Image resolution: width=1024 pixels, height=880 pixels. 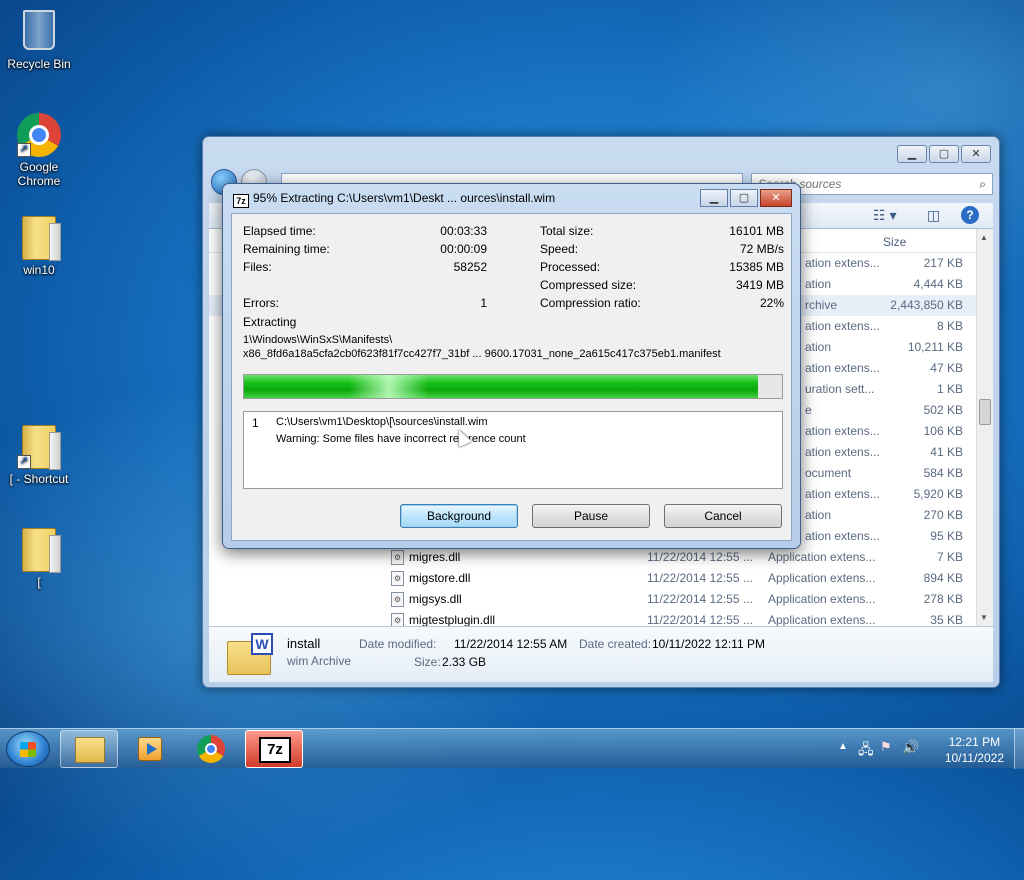 What do you see at coordinates (984, 237) in the screenshot?
I see `scroll-up-arrow-icon: ▲` at bounding box center [984, 237].